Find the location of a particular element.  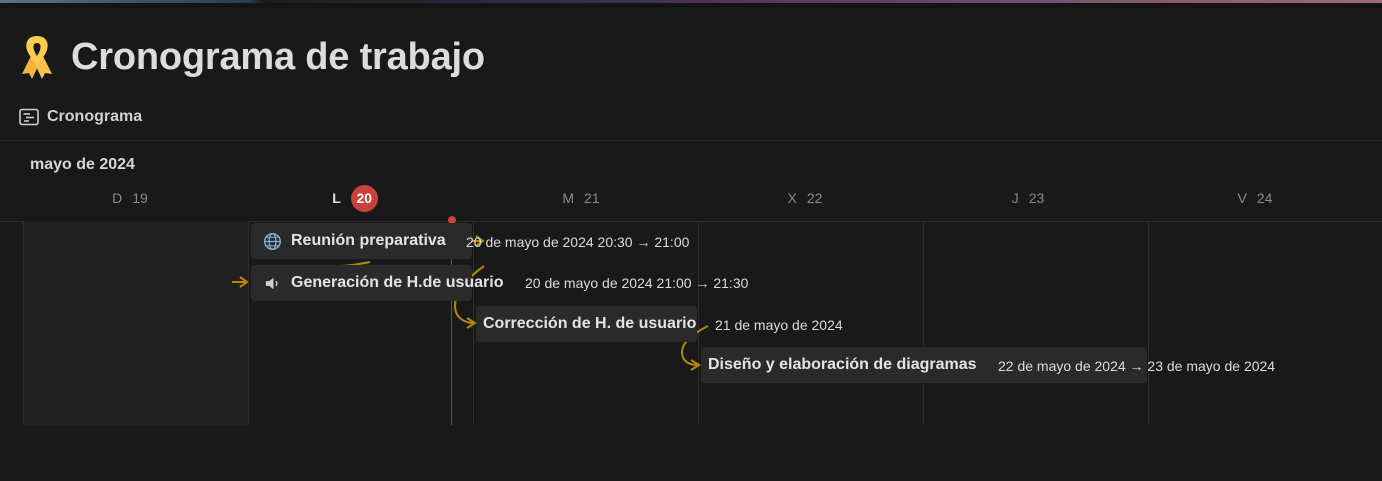

task-title: Diseño y elaboración de diagramas is located at coordinates (842, 364).